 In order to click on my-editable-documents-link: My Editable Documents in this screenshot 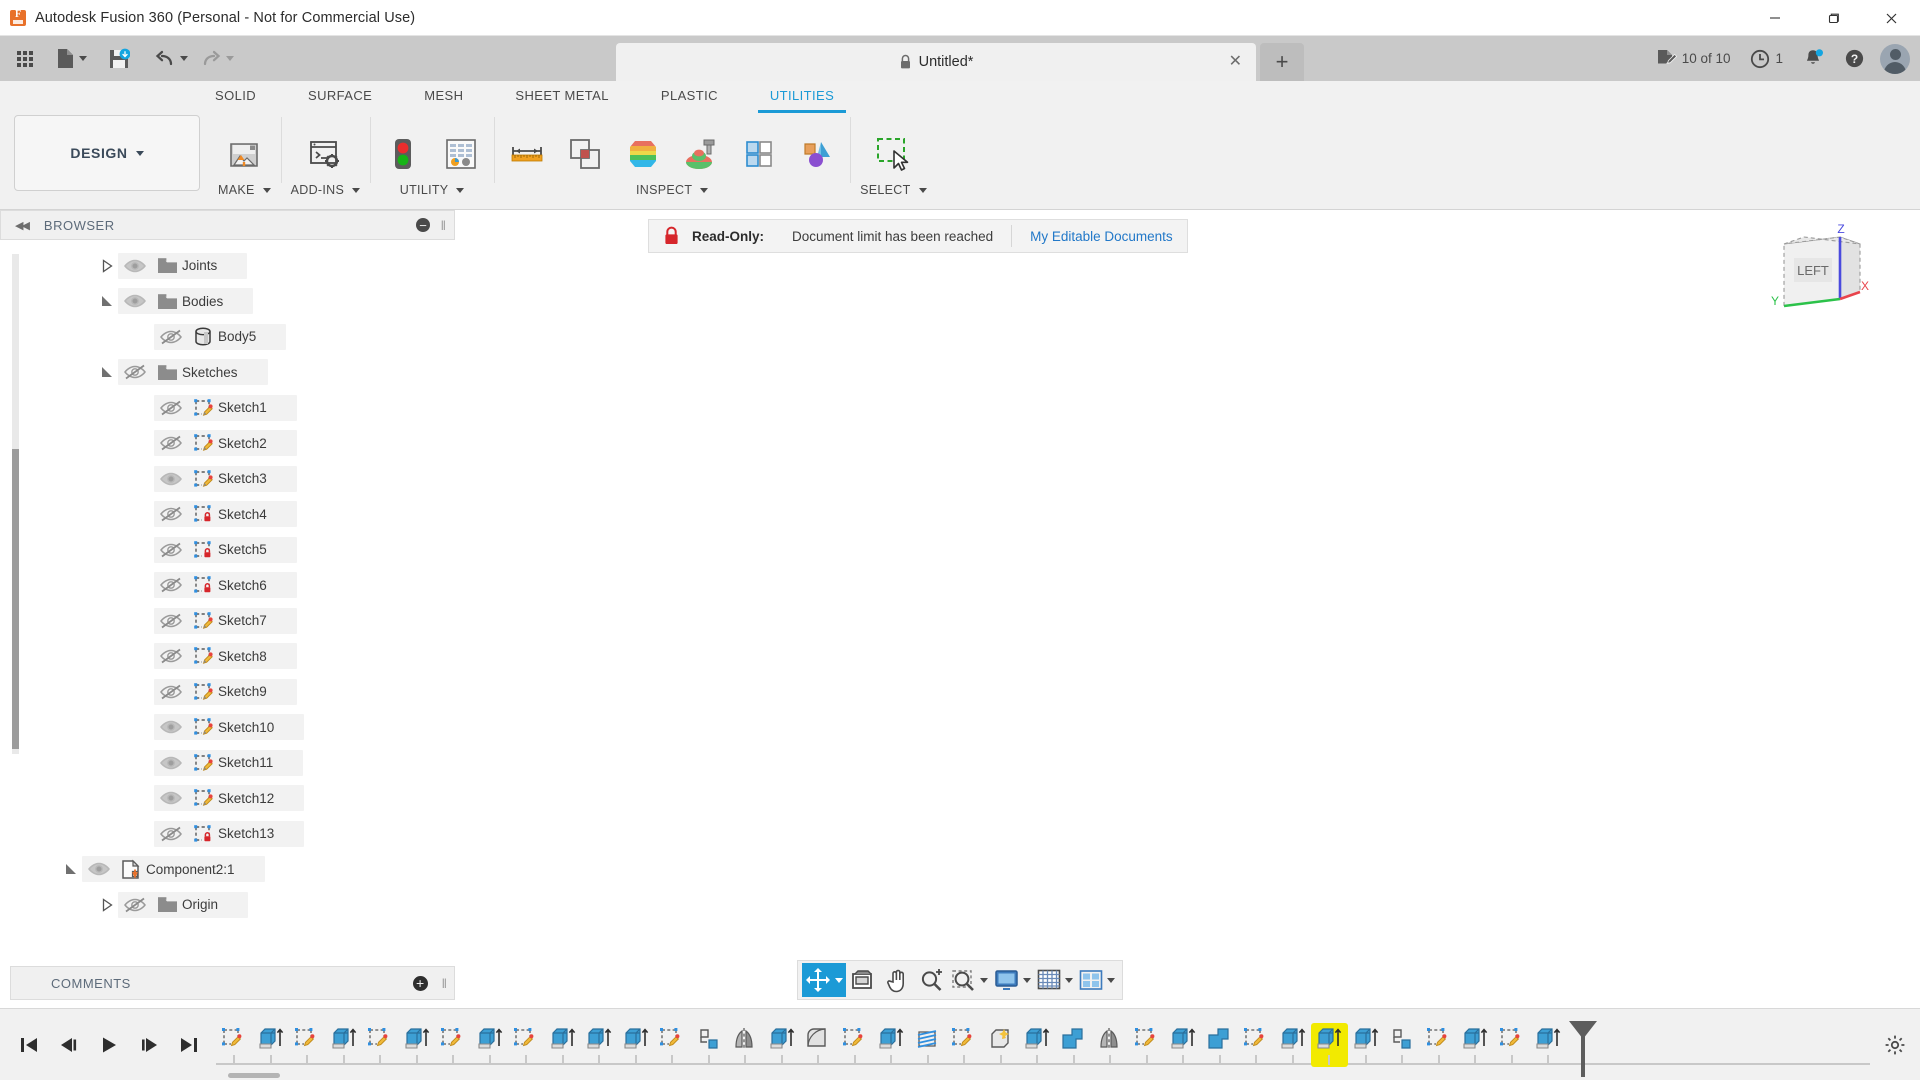, I will do `click(1101, 236)`.